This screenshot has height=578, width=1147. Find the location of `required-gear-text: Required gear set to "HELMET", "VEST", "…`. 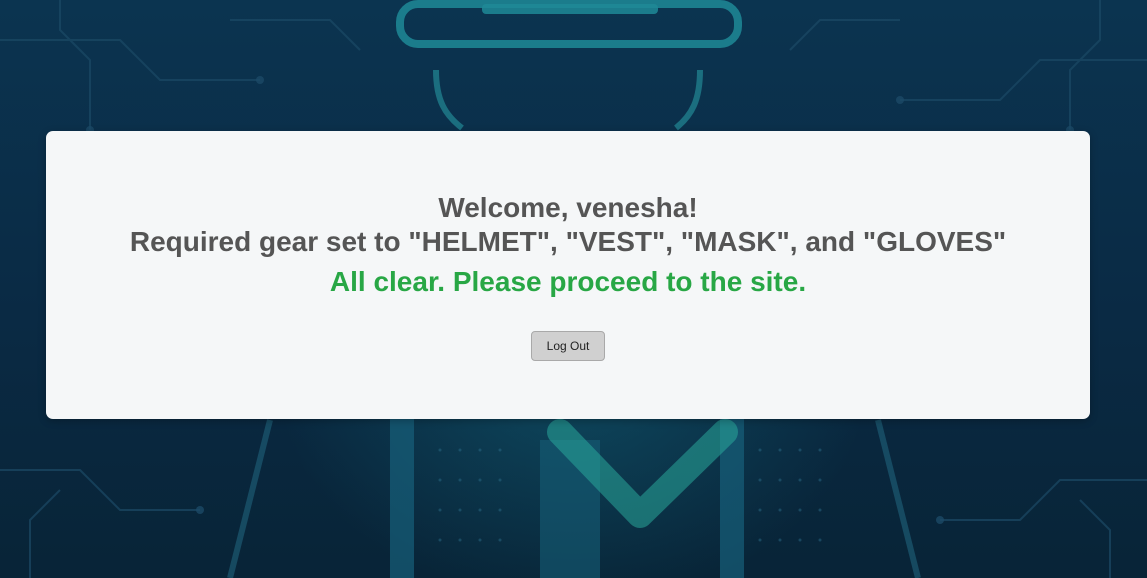

required-gear-text: Required gear set to "HELMET", "VEST", "… is located at coordinates (568, 241).